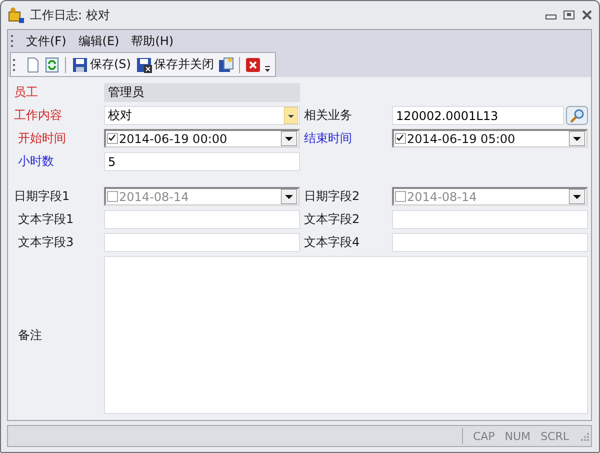  Describe the element at coordinates (174, 64) in the screenshot. I see `save-close-button: 保存并关闭` at that location.